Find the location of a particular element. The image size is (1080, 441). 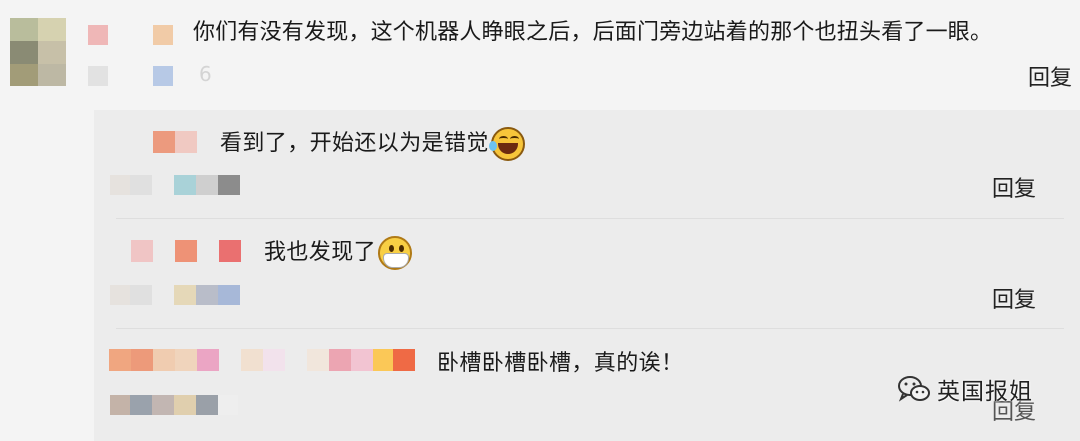

wechat-icon is located at coordinates (914, 389).